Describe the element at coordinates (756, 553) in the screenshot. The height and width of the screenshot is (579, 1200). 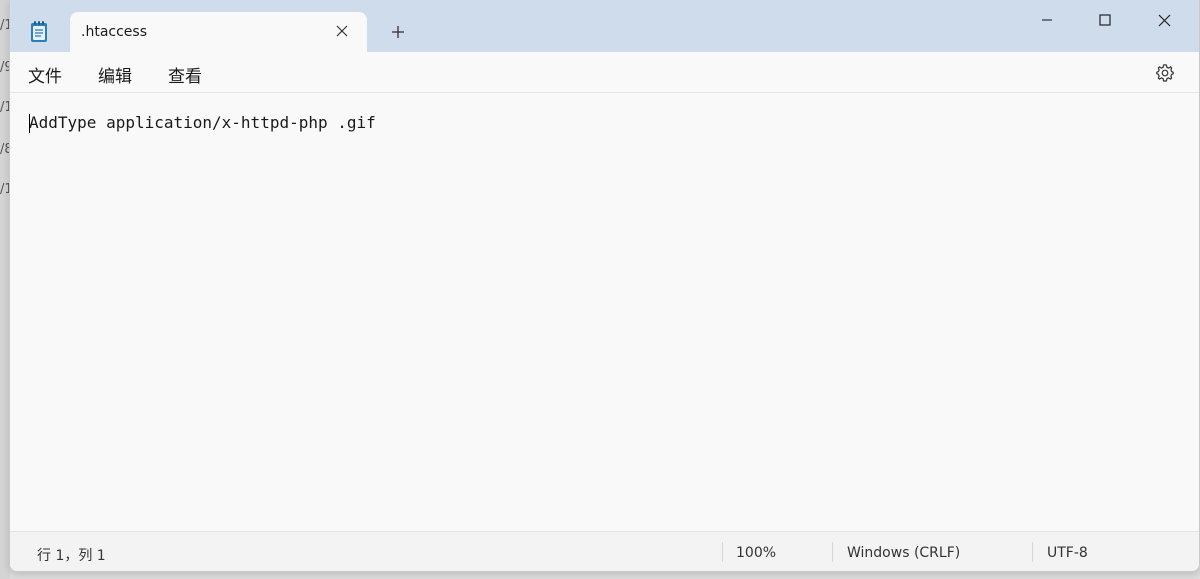
I see `zoom-level: 100%` at that location.